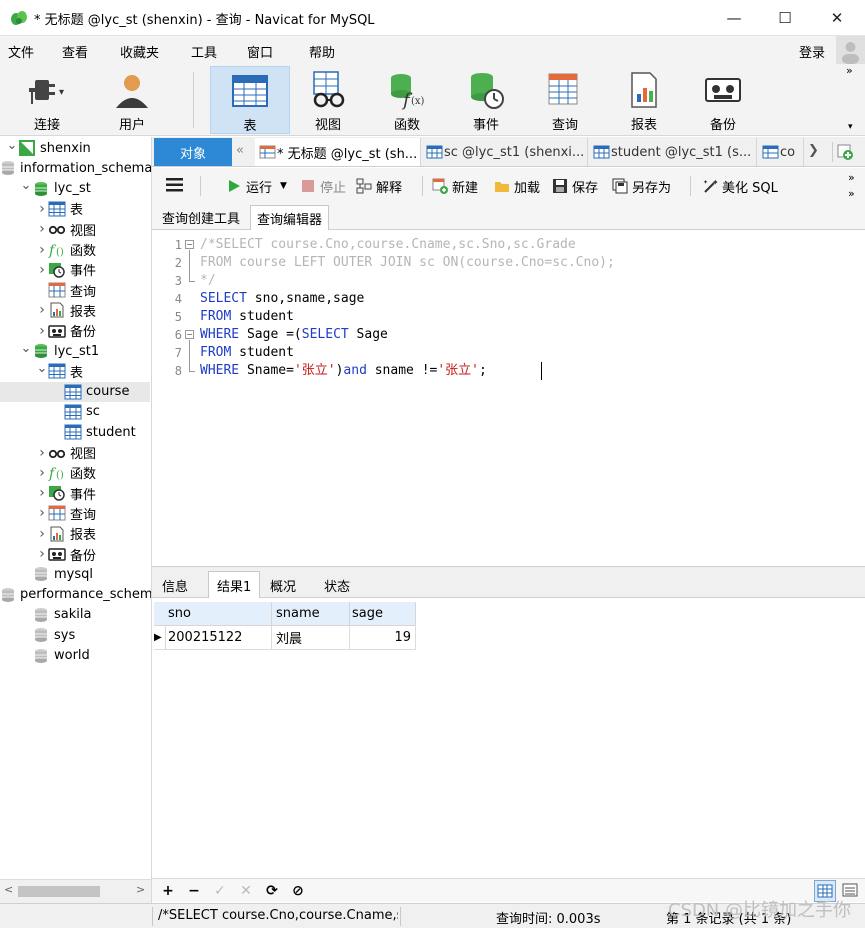 The height and width of the screenshot is (928, 865). What do you see at coordinates (75, 168) in the screenshot?
I see `tree-item: information_schema` at bounding box center [75, 168].